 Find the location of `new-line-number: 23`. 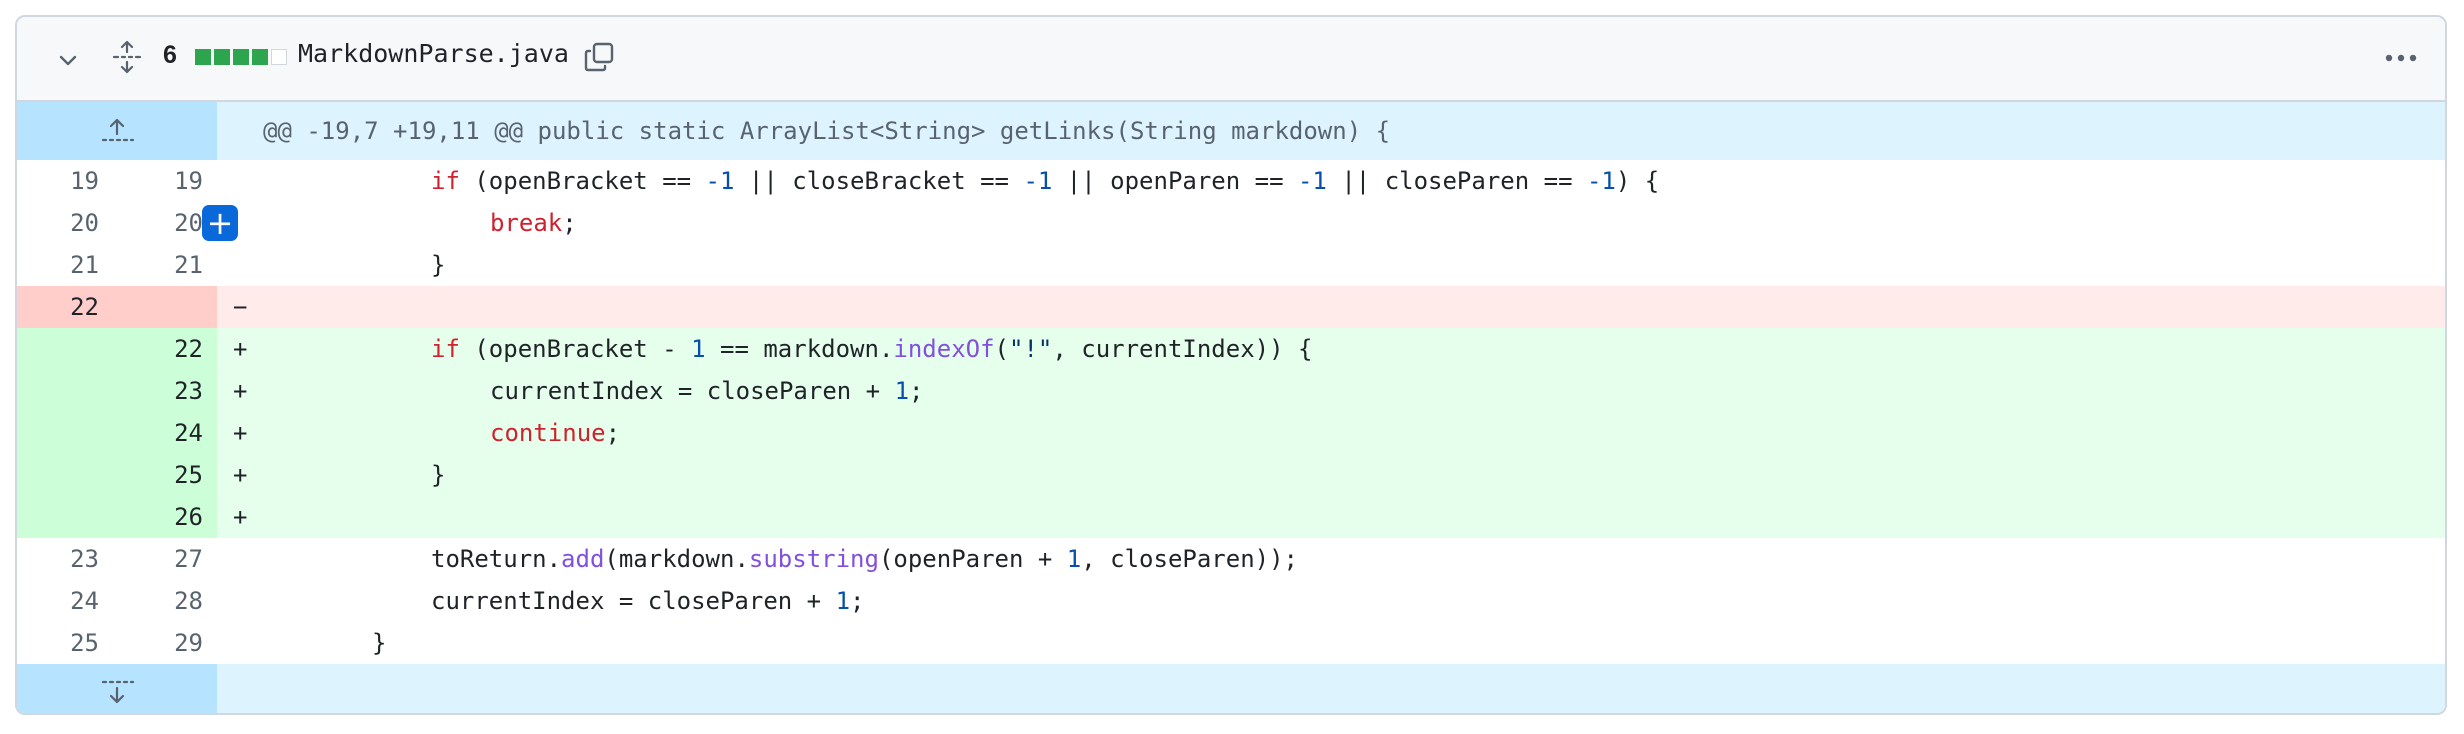

new-line-number: 23 is located at coordinates (167, 391).